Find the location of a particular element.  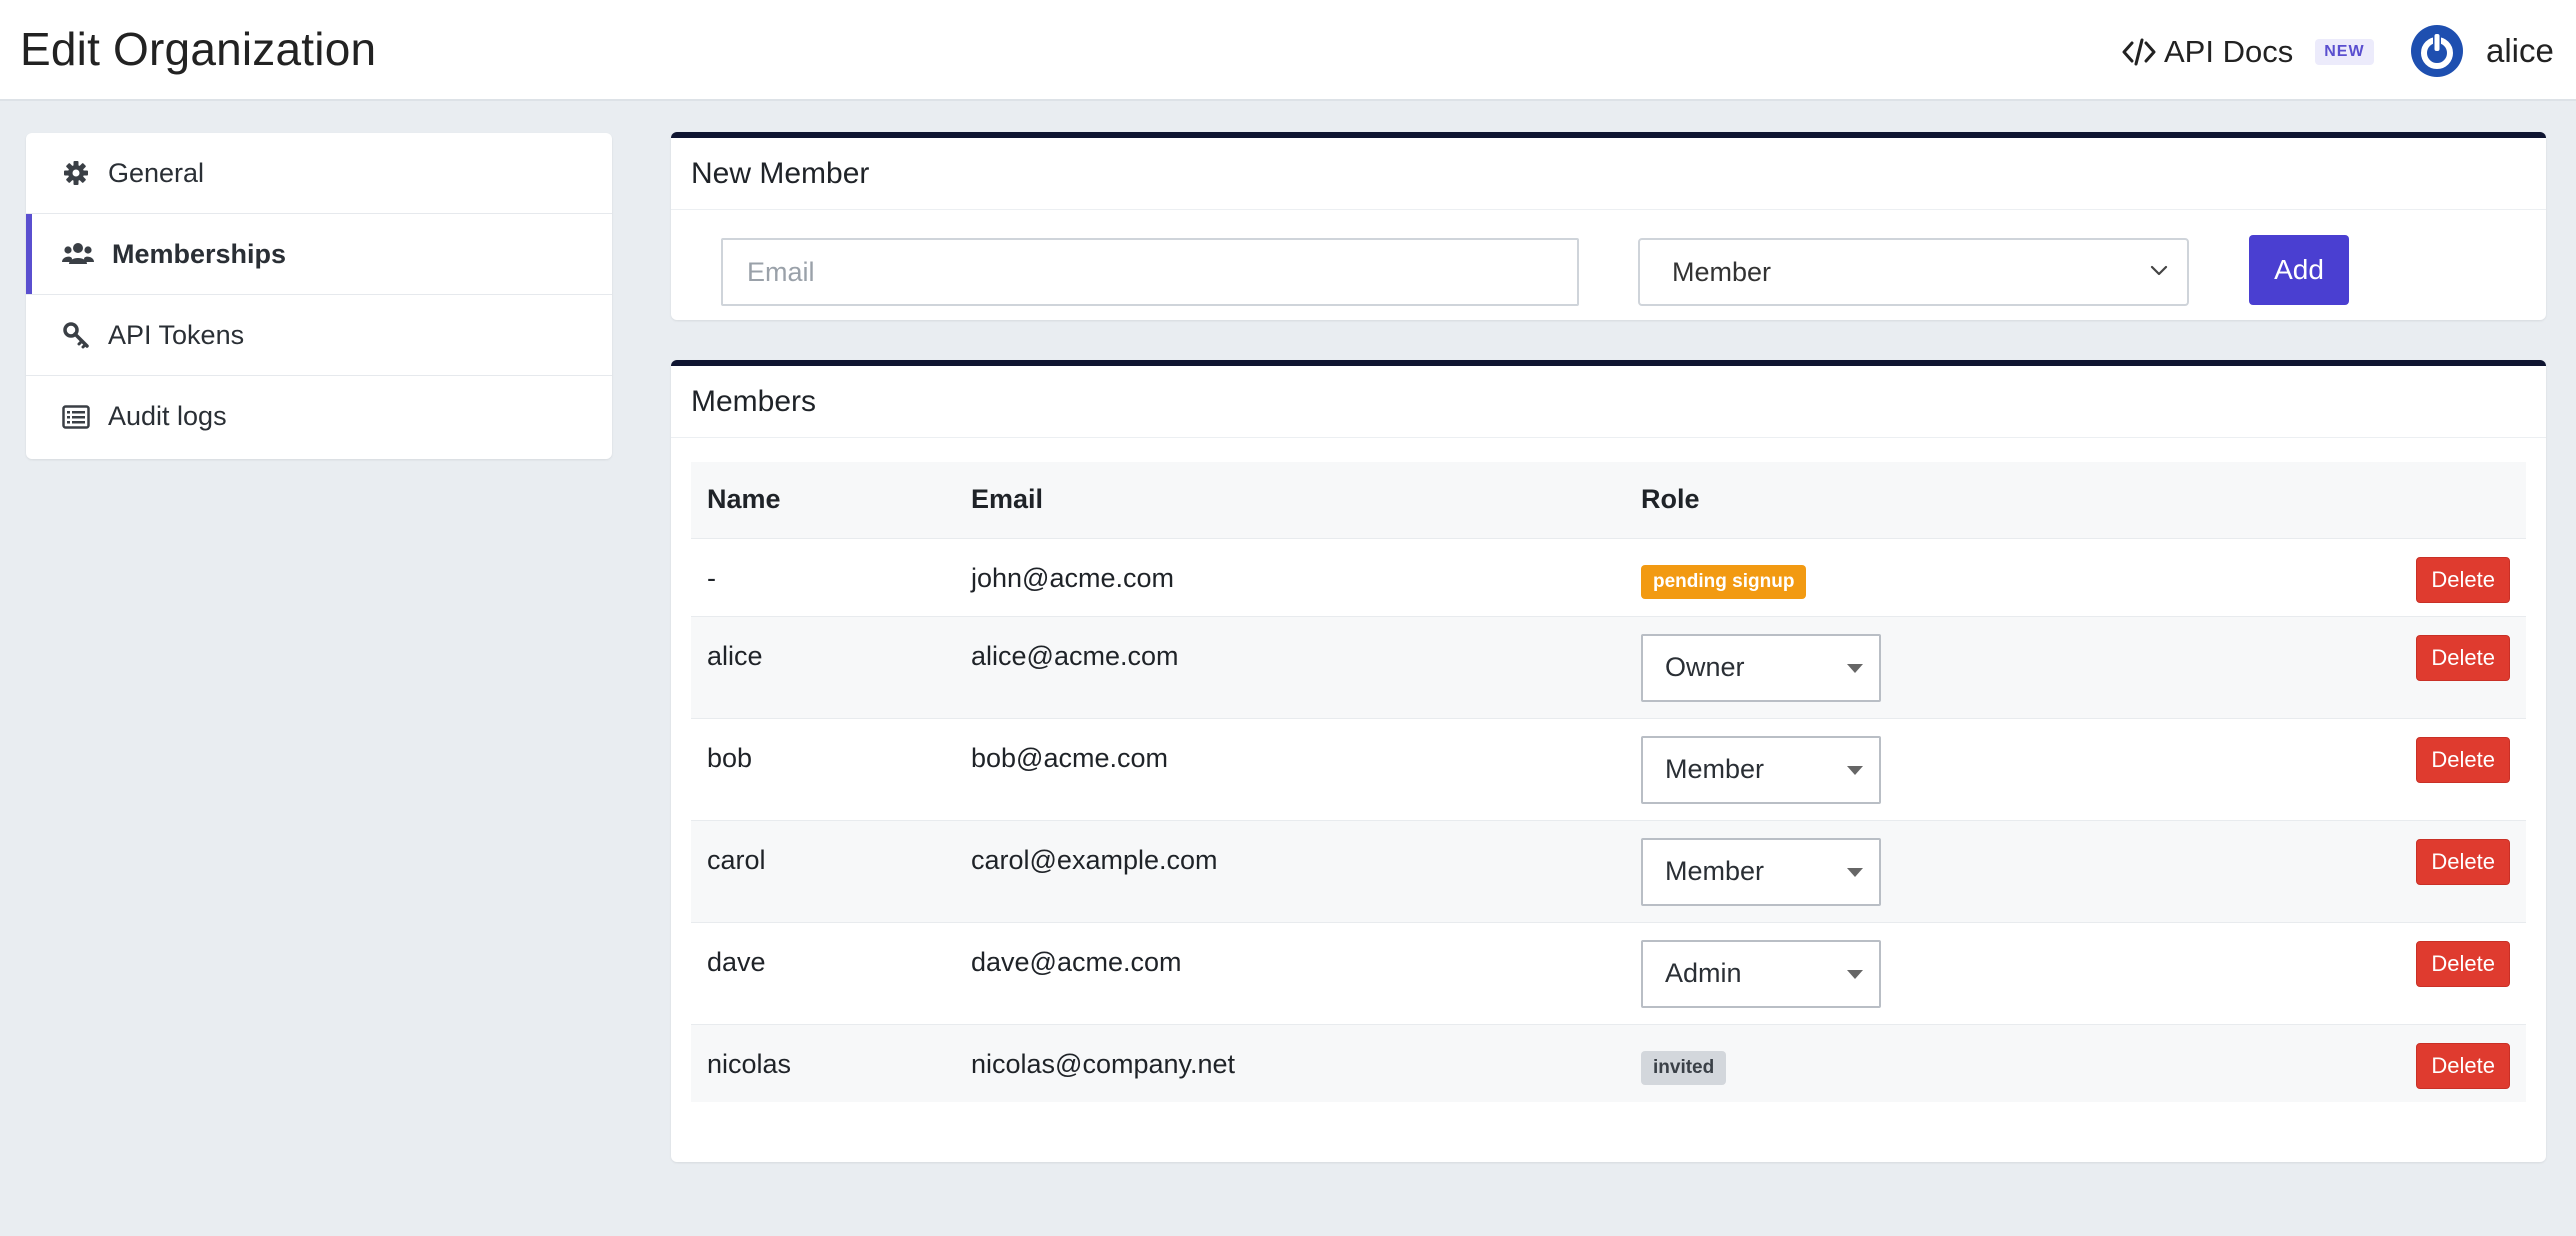

add-member-button: Add is located at coordinates (2299, 270).